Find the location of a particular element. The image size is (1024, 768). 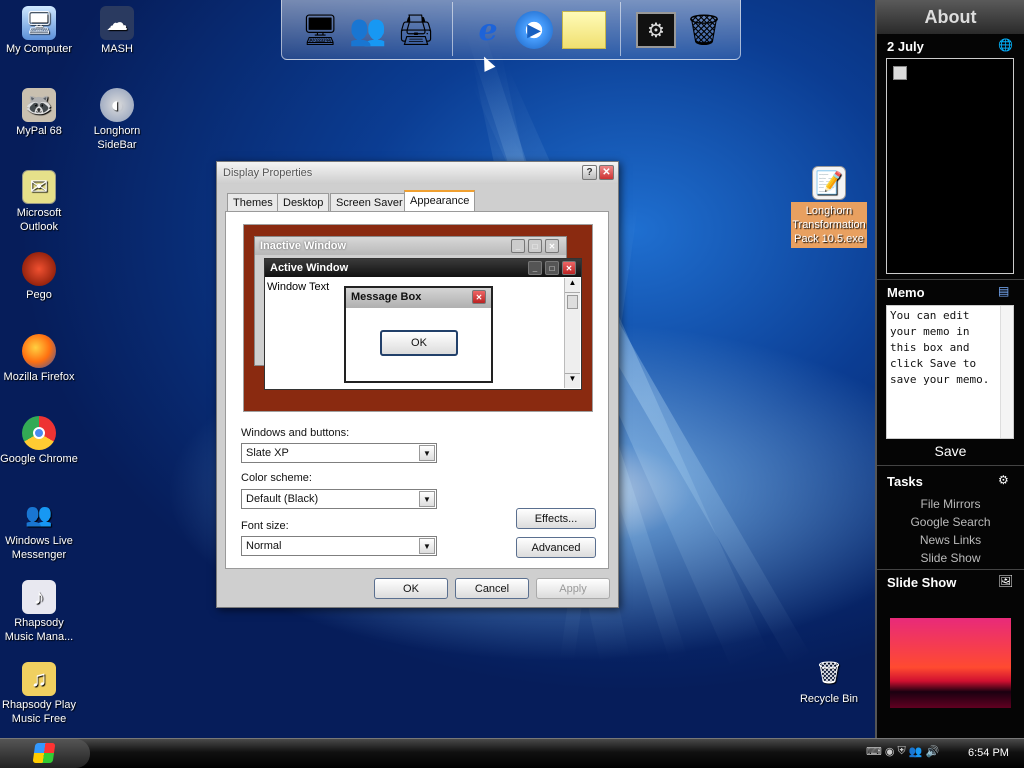

advanced-button: Advanced is located at coordinates (556, 547).